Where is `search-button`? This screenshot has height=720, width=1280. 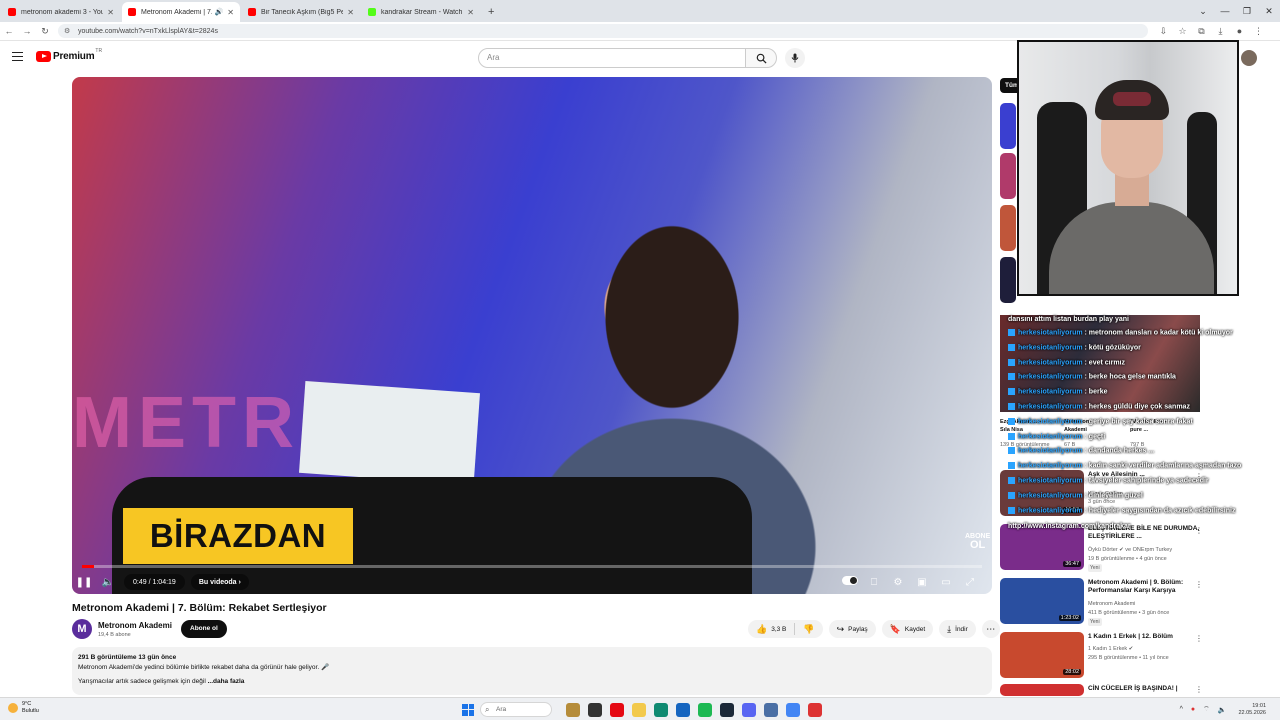 search-button is located at coordinates (761, 58).